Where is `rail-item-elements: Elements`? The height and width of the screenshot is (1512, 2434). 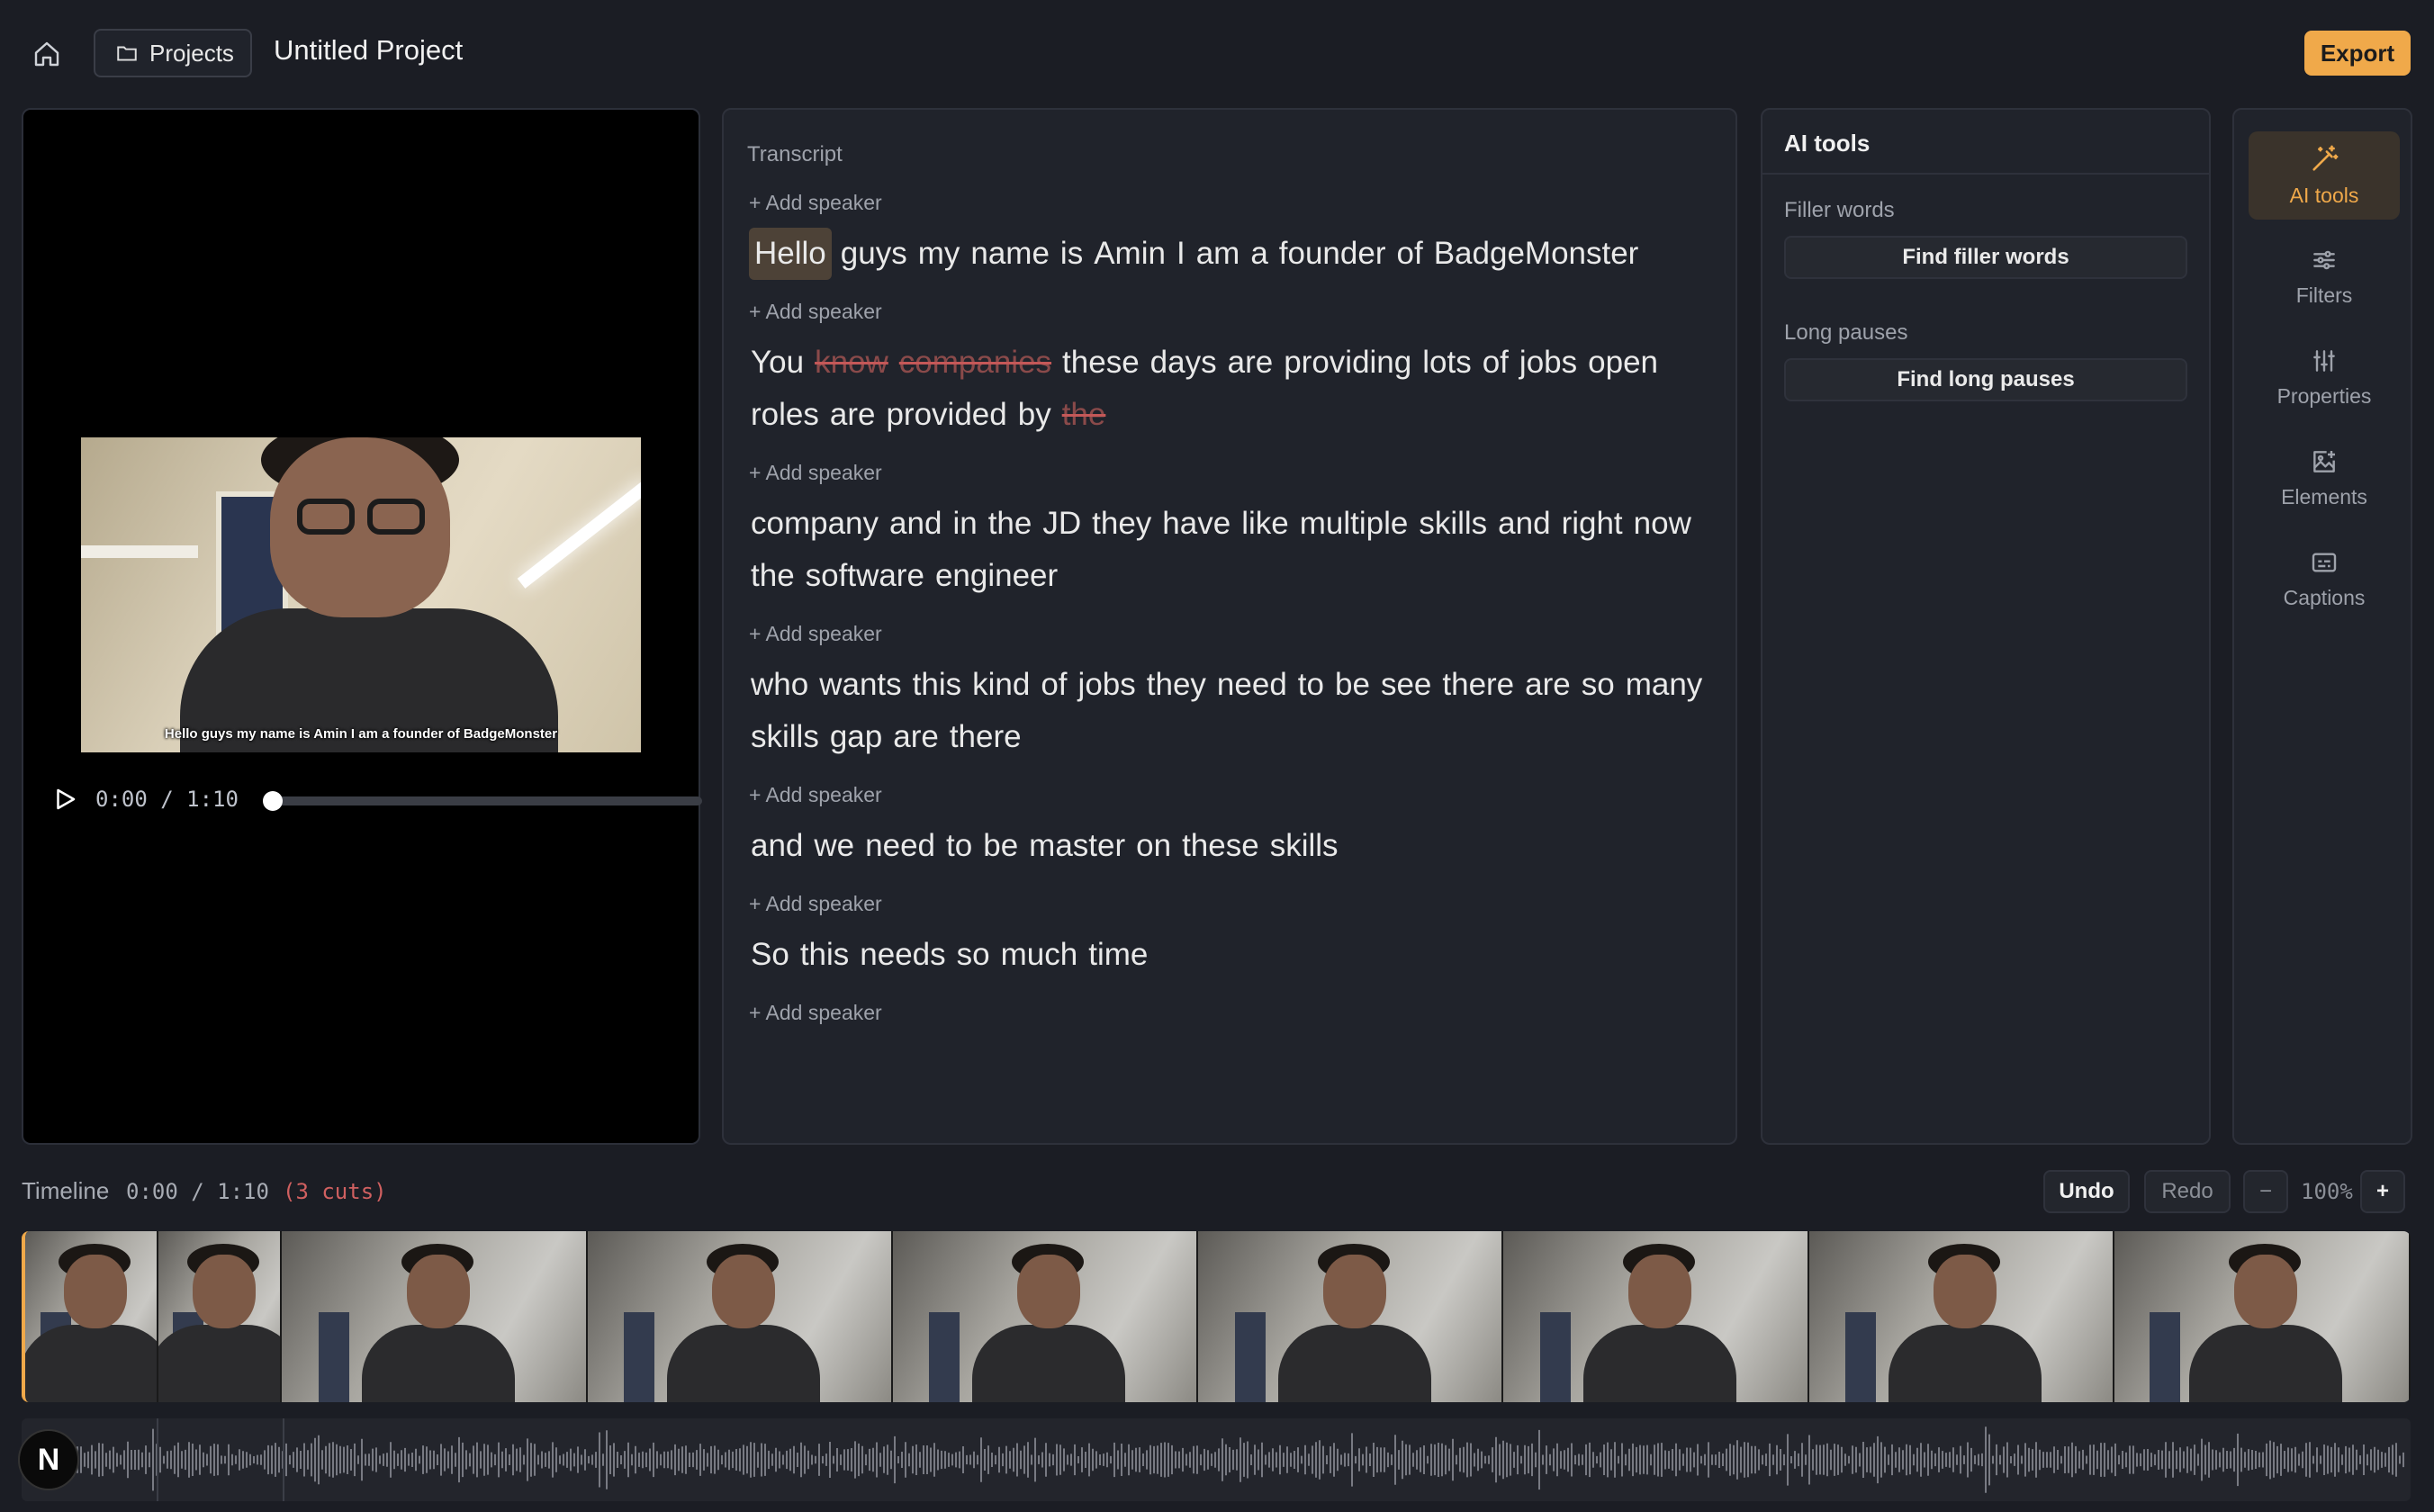
rail-item-elements: Elements is located at coordinates (2324, 478).